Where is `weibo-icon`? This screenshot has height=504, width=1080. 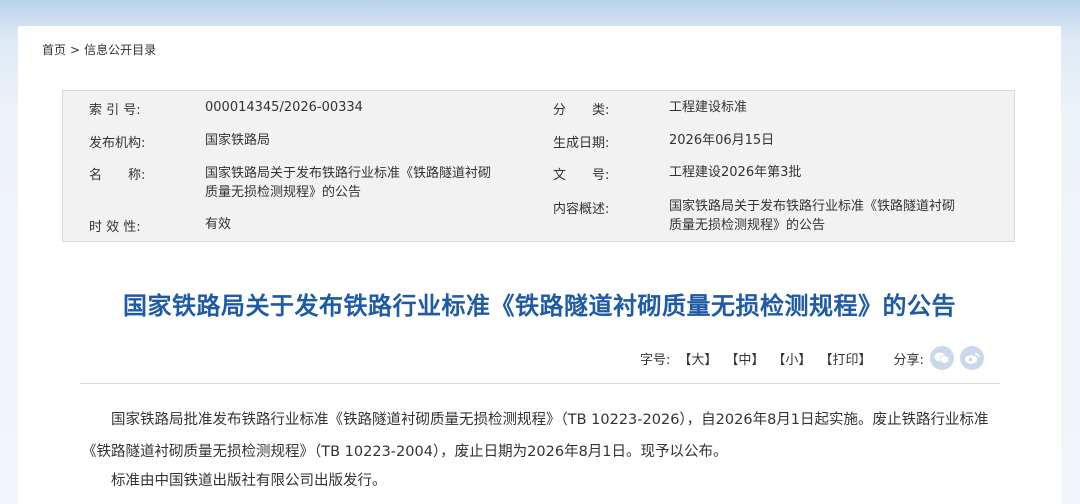 weibo-icon is located at coordinates (971, 358).